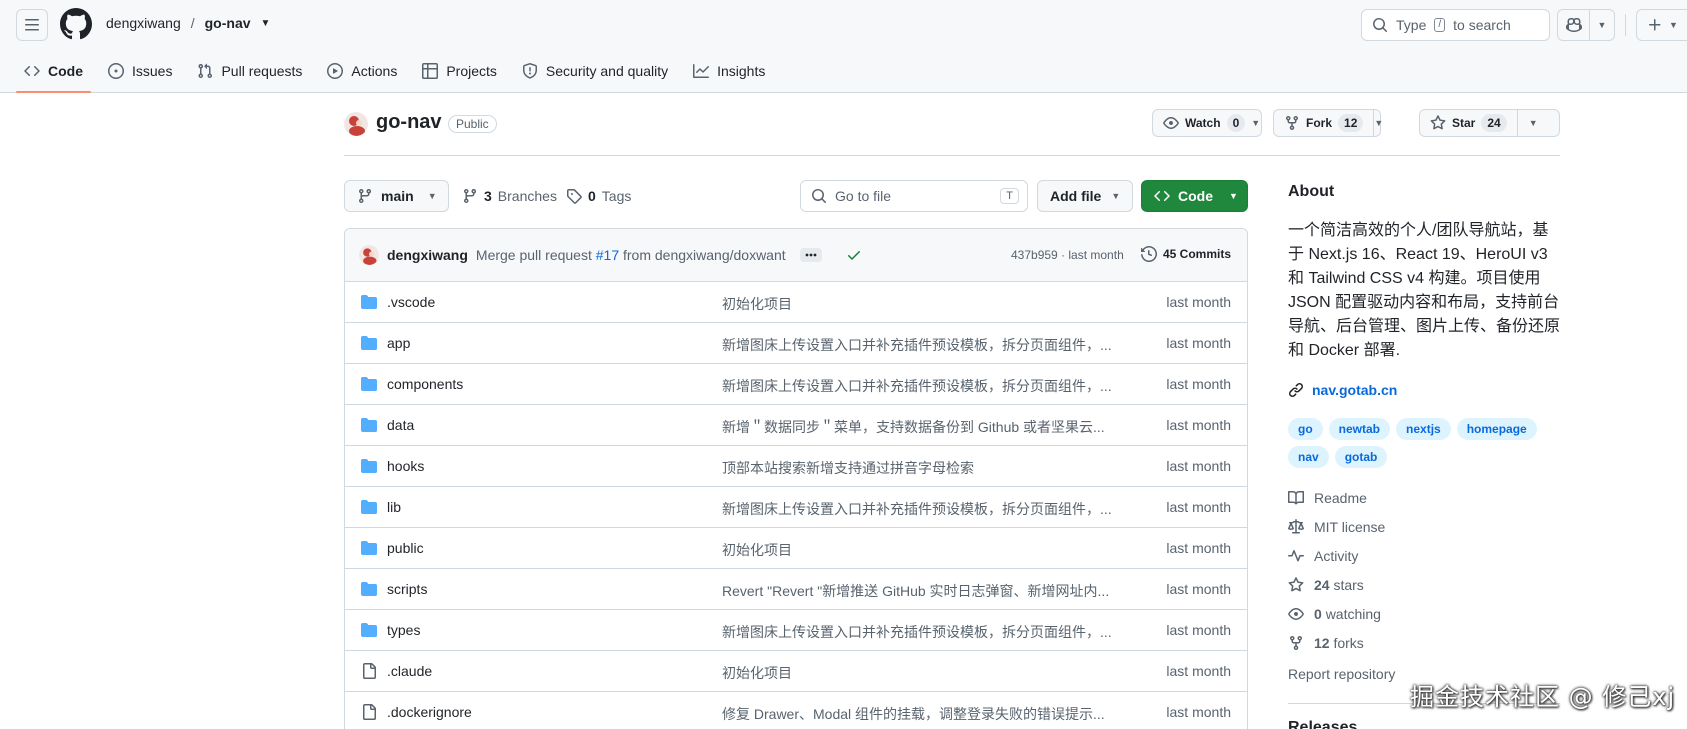 The image size is (1687, 729). I want to click on go-to-file-shortcut: T, so click(1009, 196).